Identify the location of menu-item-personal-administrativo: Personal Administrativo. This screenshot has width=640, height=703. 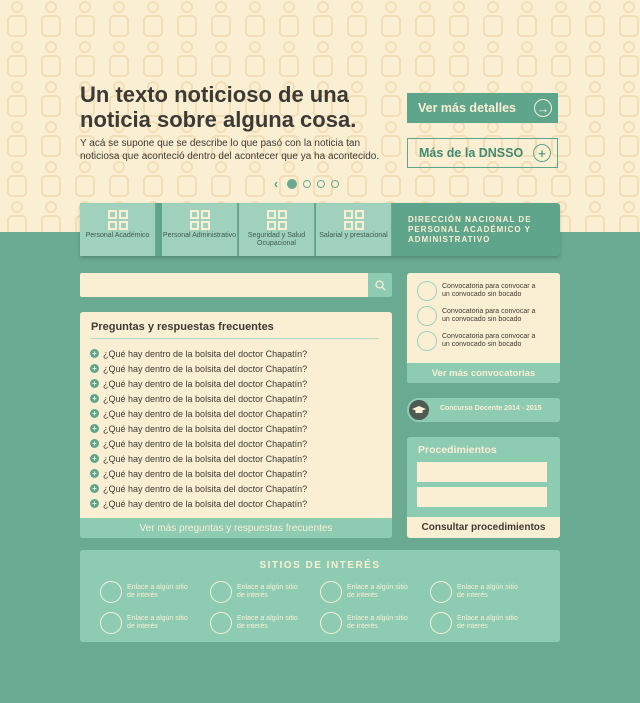
(200, 229).